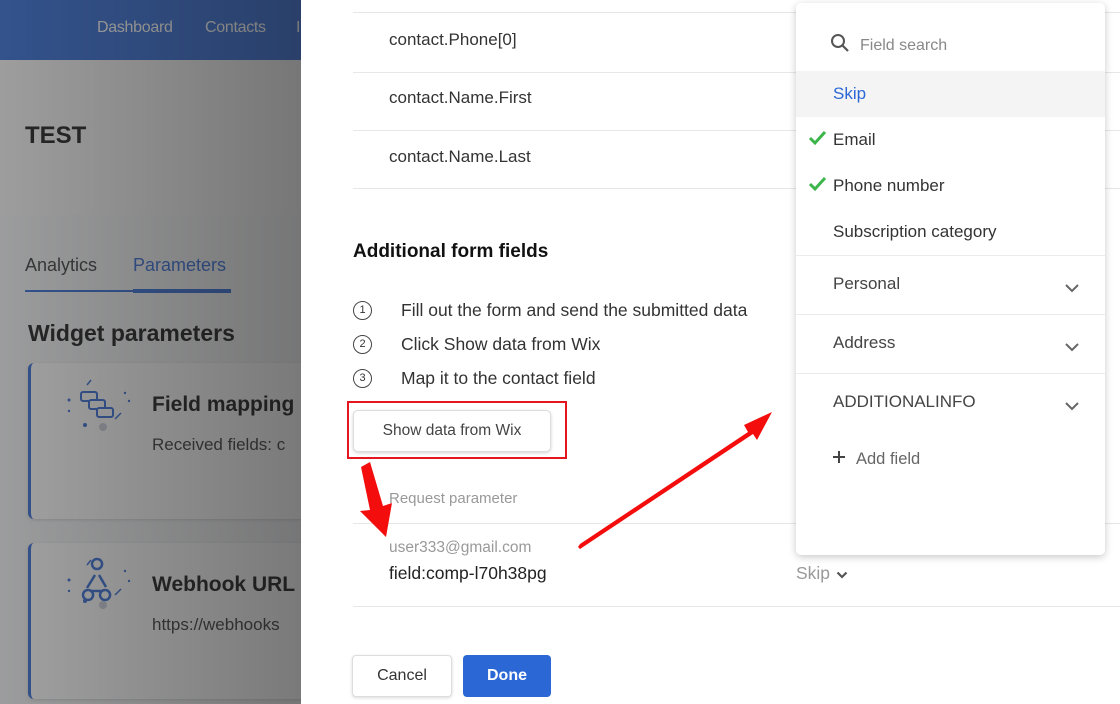 This screenshot has width=1120, height=704. What do you see at coordinates (96, 585) in the screenshot?
I see `webhook-icon` at bounding box center [96, 585].